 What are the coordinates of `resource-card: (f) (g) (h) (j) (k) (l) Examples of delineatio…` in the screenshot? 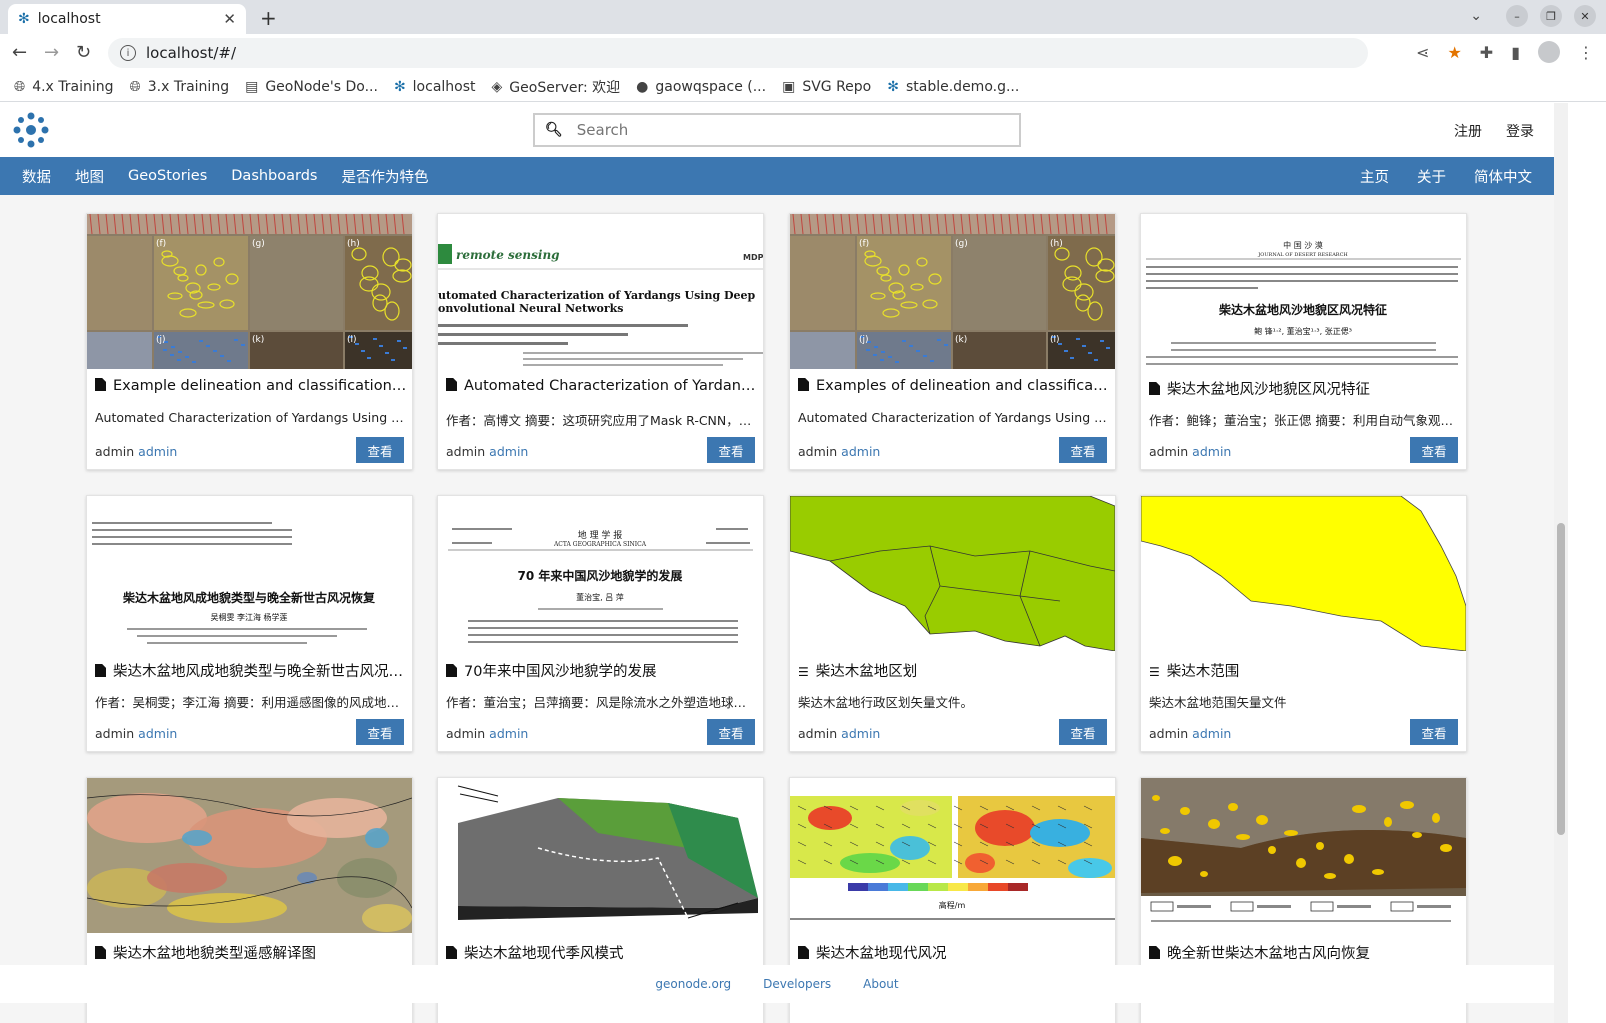 It's located at (952, 341).